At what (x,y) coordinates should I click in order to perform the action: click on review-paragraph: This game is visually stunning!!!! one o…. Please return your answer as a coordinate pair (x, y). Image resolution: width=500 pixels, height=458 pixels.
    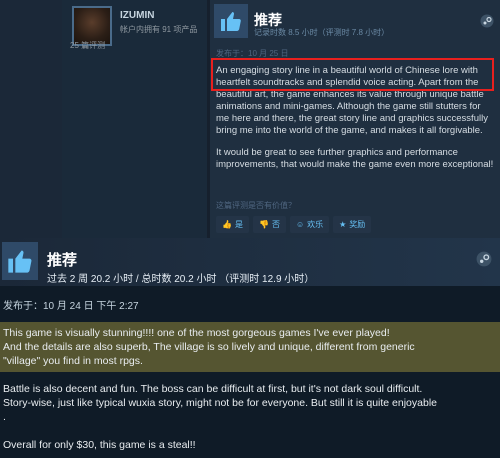
    Looking at the image, I should click on (250, 347).